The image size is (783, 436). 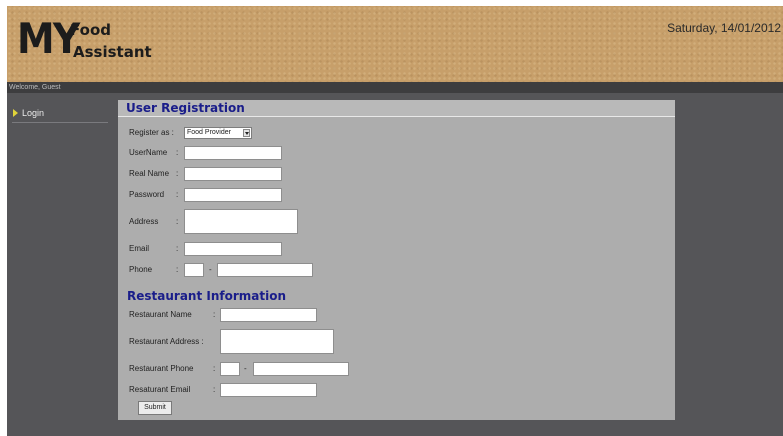 I want to click on restaurant-phone-label: Restaurant Phone, so click(x=161, y=368).